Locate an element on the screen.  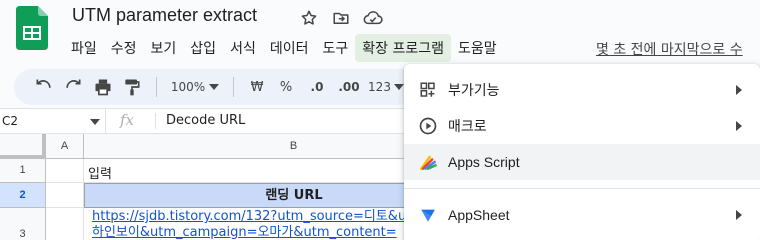
decrease-decimal-button: .0 is located at coordinates (317, 87).